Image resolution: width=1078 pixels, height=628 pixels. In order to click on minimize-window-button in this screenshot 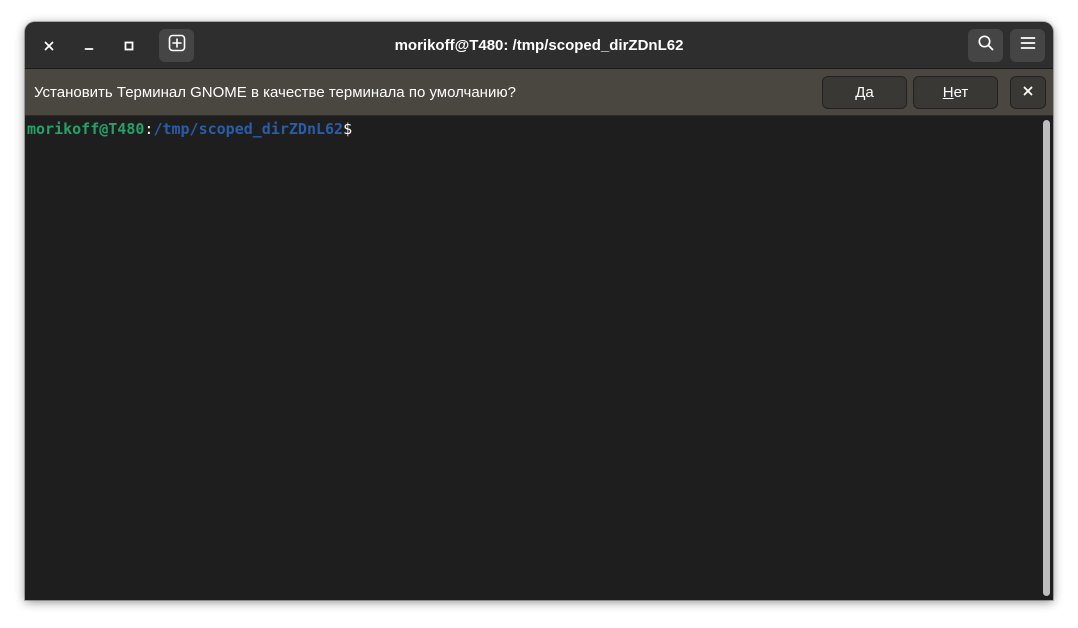, I will do `click(89, 46)`.